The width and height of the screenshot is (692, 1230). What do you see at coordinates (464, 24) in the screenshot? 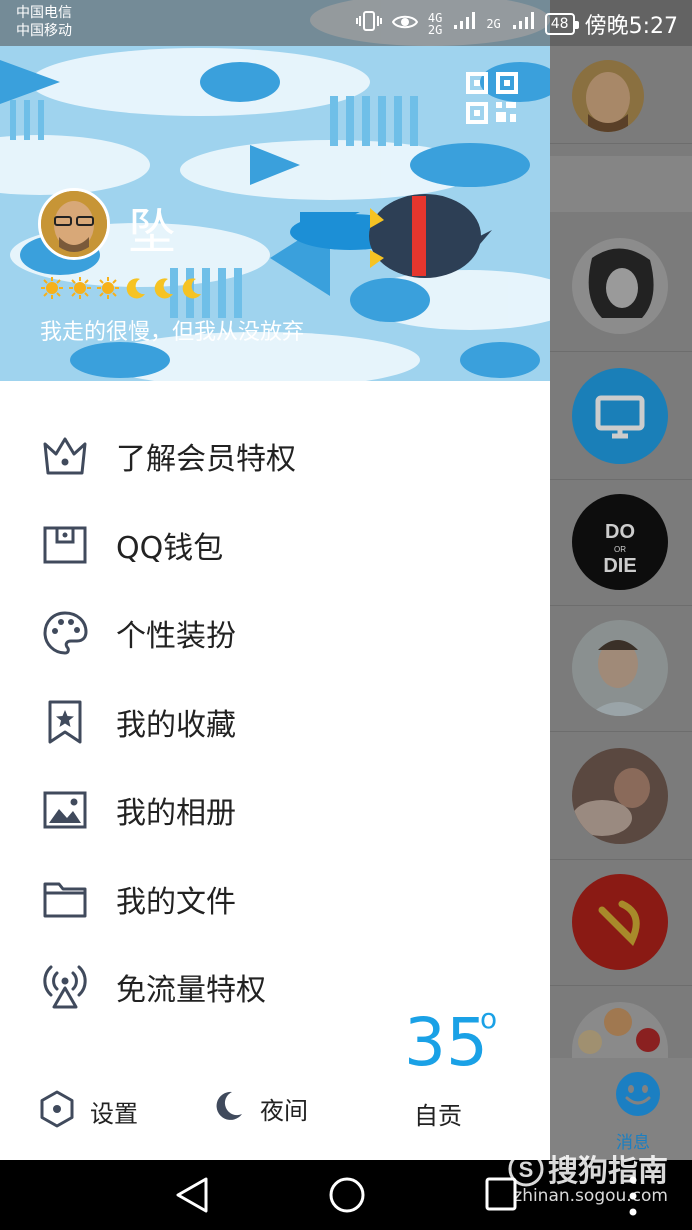
I see `signal-bars-icon` at bounding box center [464, 24].